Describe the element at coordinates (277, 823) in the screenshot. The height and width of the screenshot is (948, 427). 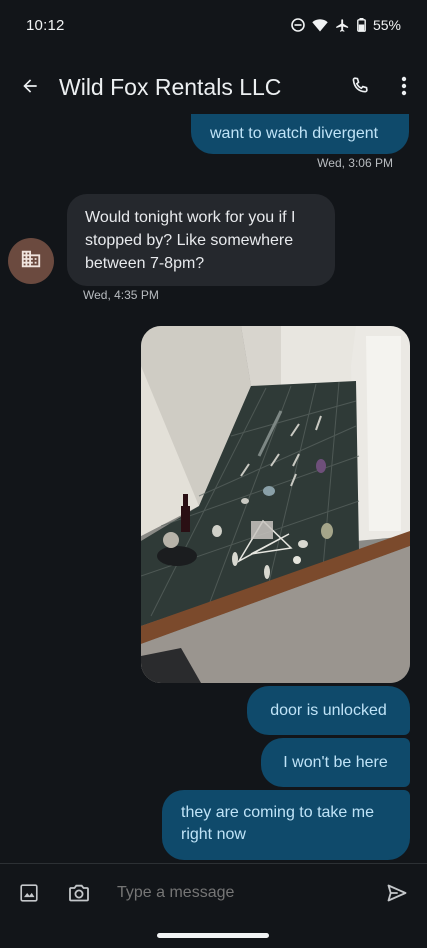
I see `message-text: they are coming to take me right now` at that location.